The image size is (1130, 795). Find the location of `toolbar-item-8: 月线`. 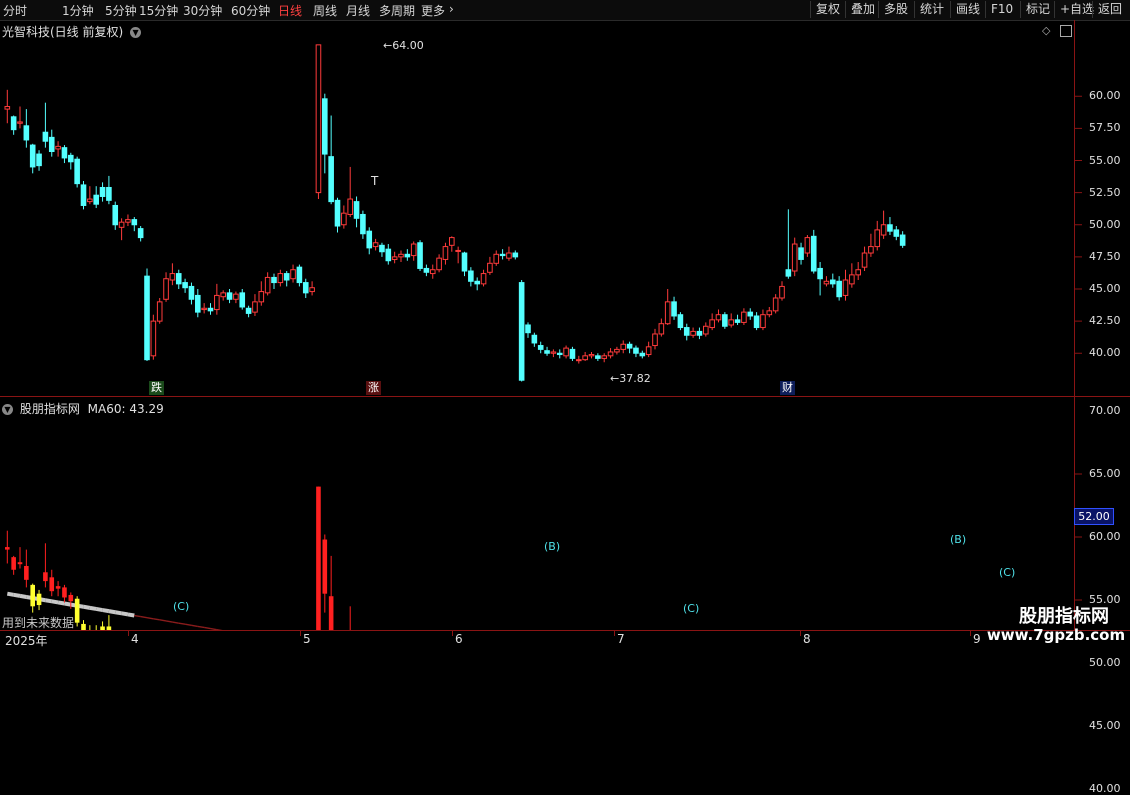

toolbar-item-8: 月线 is located at coordinates (358, 10).